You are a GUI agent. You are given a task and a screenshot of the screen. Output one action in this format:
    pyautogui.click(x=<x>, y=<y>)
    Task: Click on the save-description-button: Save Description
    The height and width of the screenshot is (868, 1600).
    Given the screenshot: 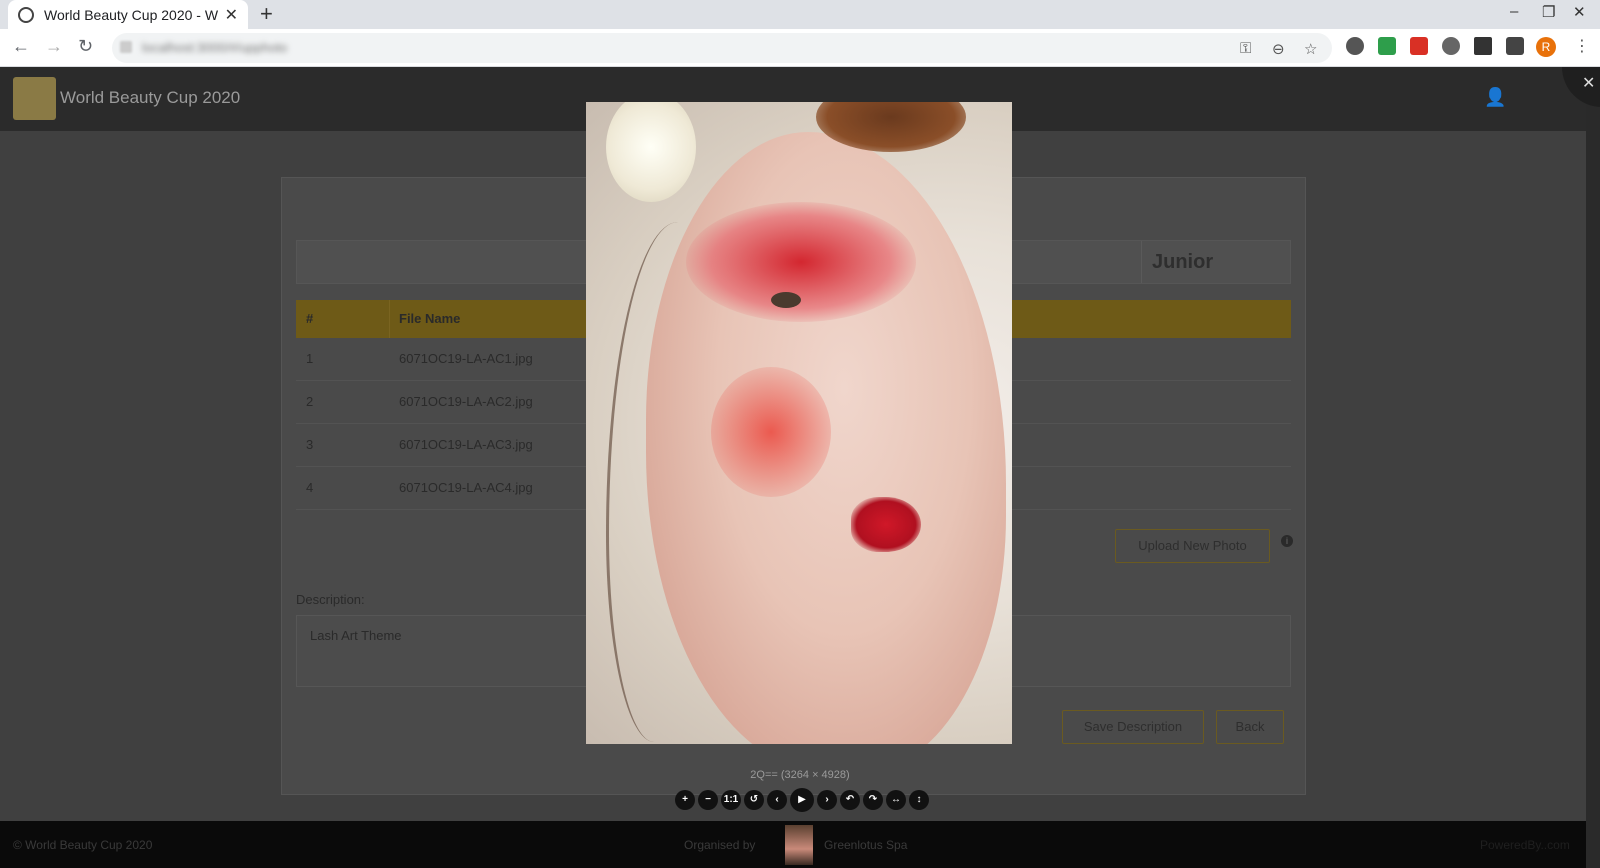 What is the action you would take?
    pyautogui.click(x=1133, y=727)
    